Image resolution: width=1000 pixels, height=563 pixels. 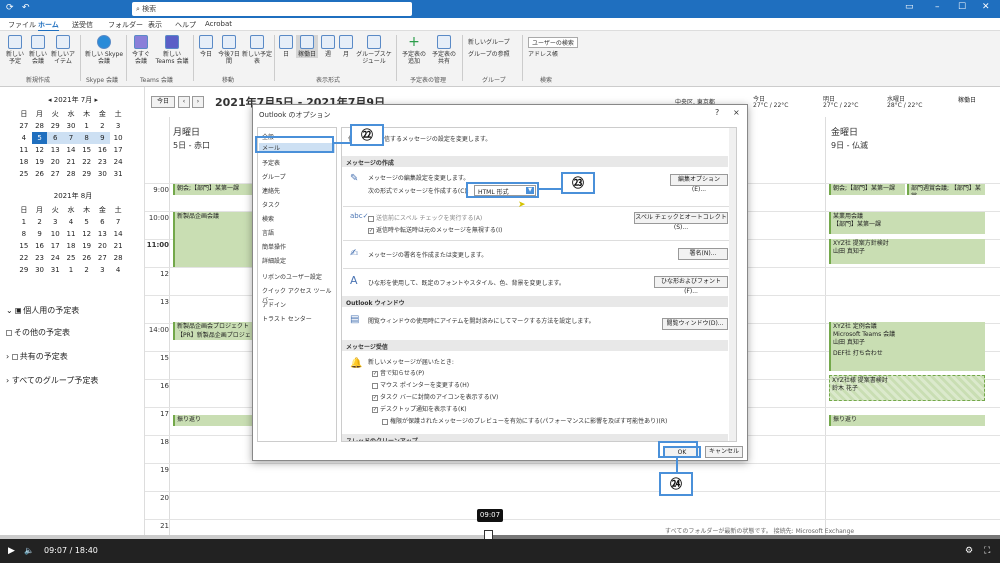 I want to click on content-scrollbar, so click(x=732, y=284).